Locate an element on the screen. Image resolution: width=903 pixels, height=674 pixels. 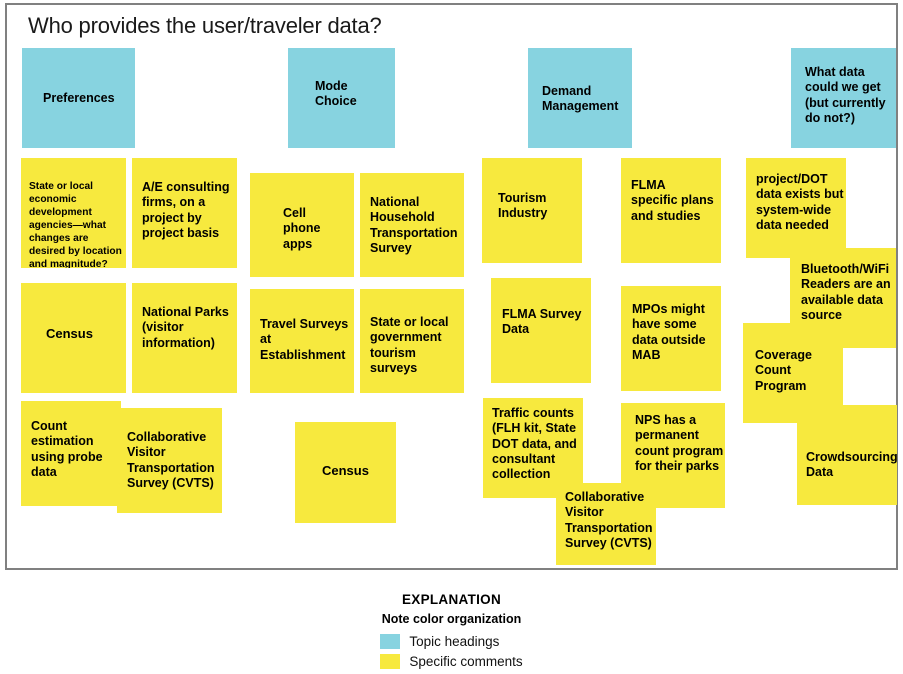
note-crowdsourcing-data: Crowdsourcing Data is located at coordinates (847, 455).